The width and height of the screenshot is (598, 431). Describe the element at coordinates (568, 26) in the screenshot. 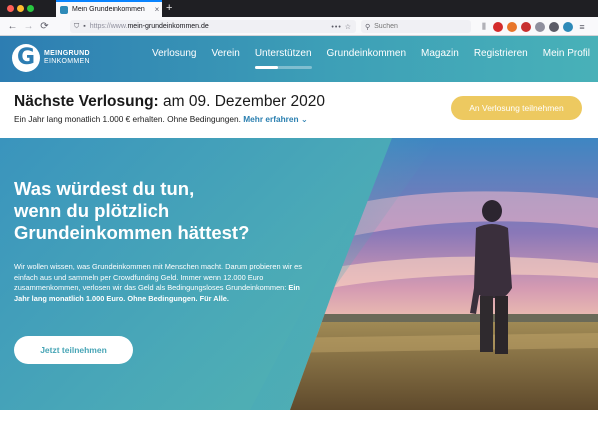

I see `container-icon` at that location.